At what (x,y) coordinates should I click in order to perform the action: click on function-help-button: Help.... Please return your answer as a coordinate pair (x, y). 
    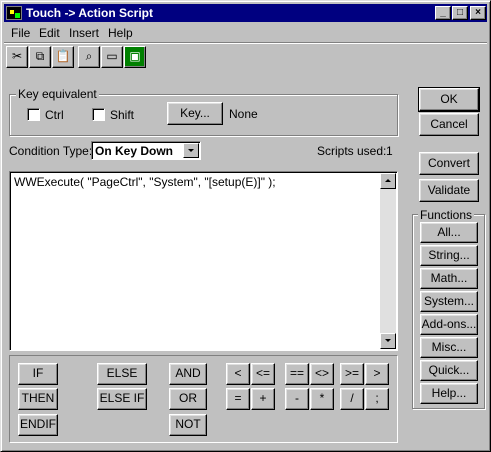
    Looking at the image, I should click on (449, 393).